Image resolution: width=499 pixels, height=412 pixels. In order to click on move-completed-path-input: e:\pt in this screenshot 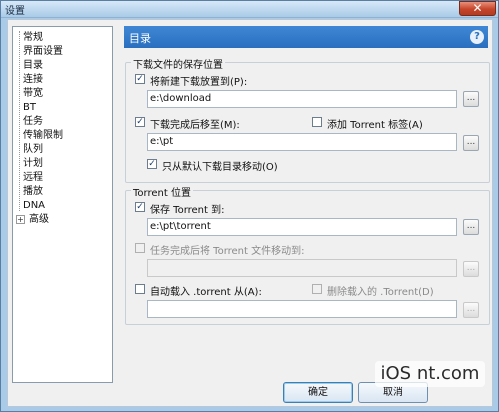, I will do `click(302, 142)`.